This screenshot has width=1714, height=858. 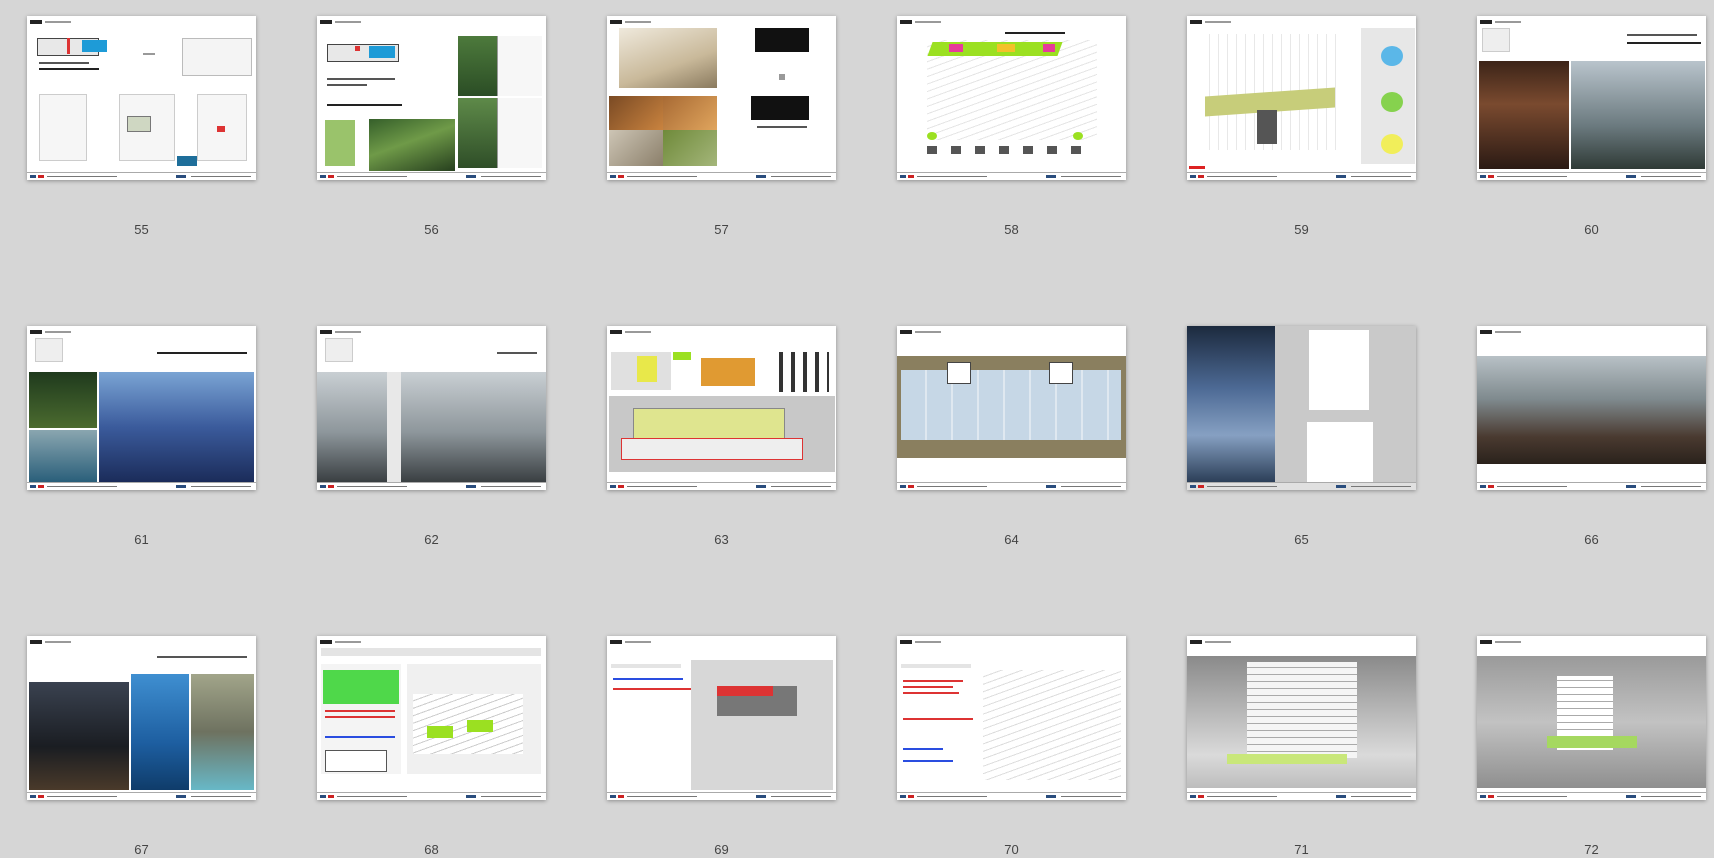 I want to click on slide-number-63: 63, so click(x=721, y=539).